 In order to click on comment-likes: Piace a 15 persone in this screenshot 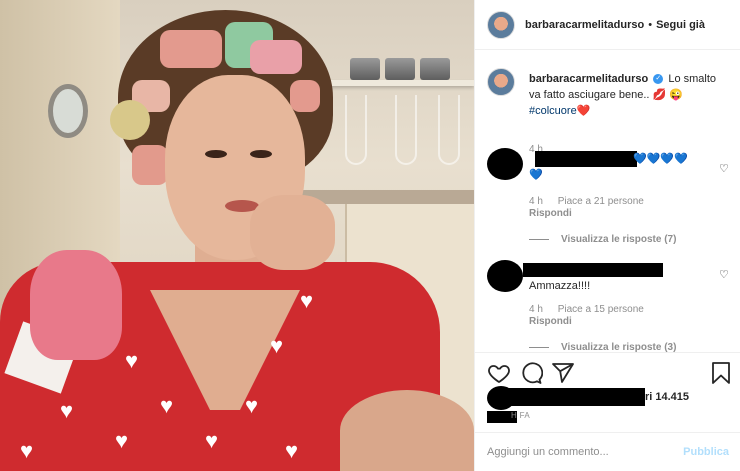, I will do `click(601, 309)`.